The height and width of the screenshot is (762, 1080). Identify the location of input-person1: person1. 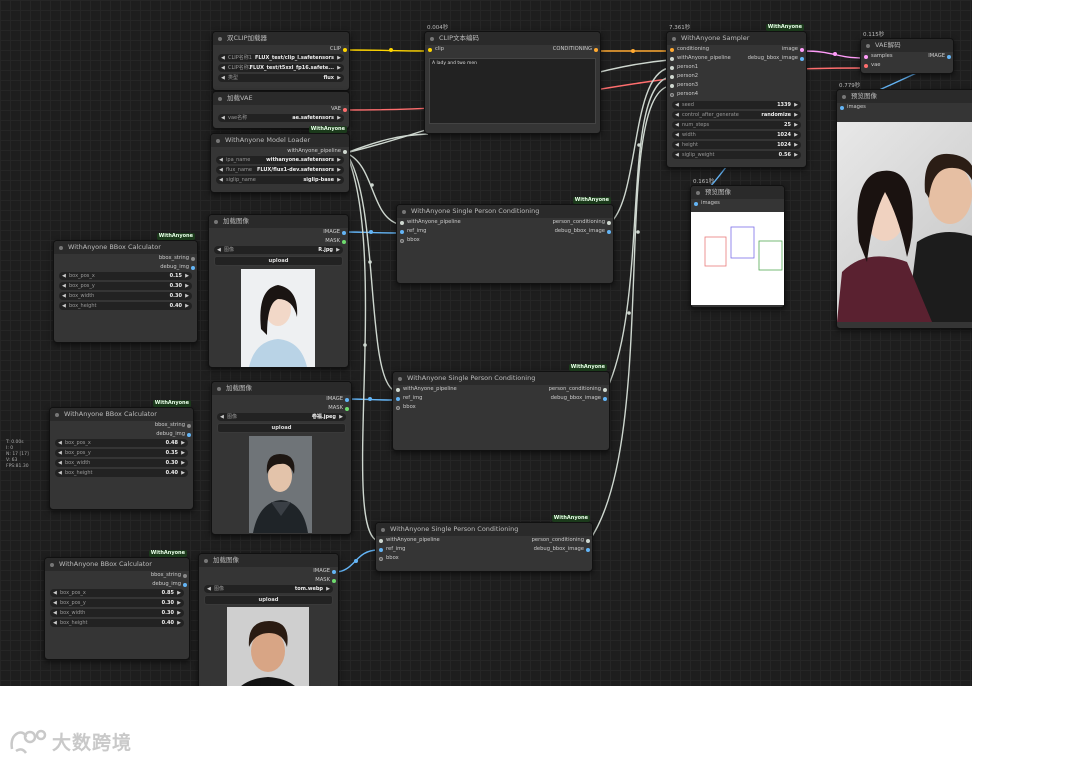
(699, 67).